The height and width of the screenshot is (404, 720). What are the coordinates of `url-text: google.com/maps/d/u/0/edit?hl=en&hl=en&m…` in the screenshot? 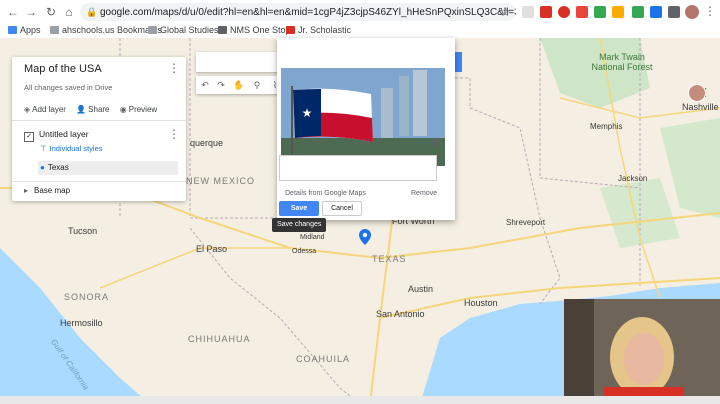 It's located at (308, 12).